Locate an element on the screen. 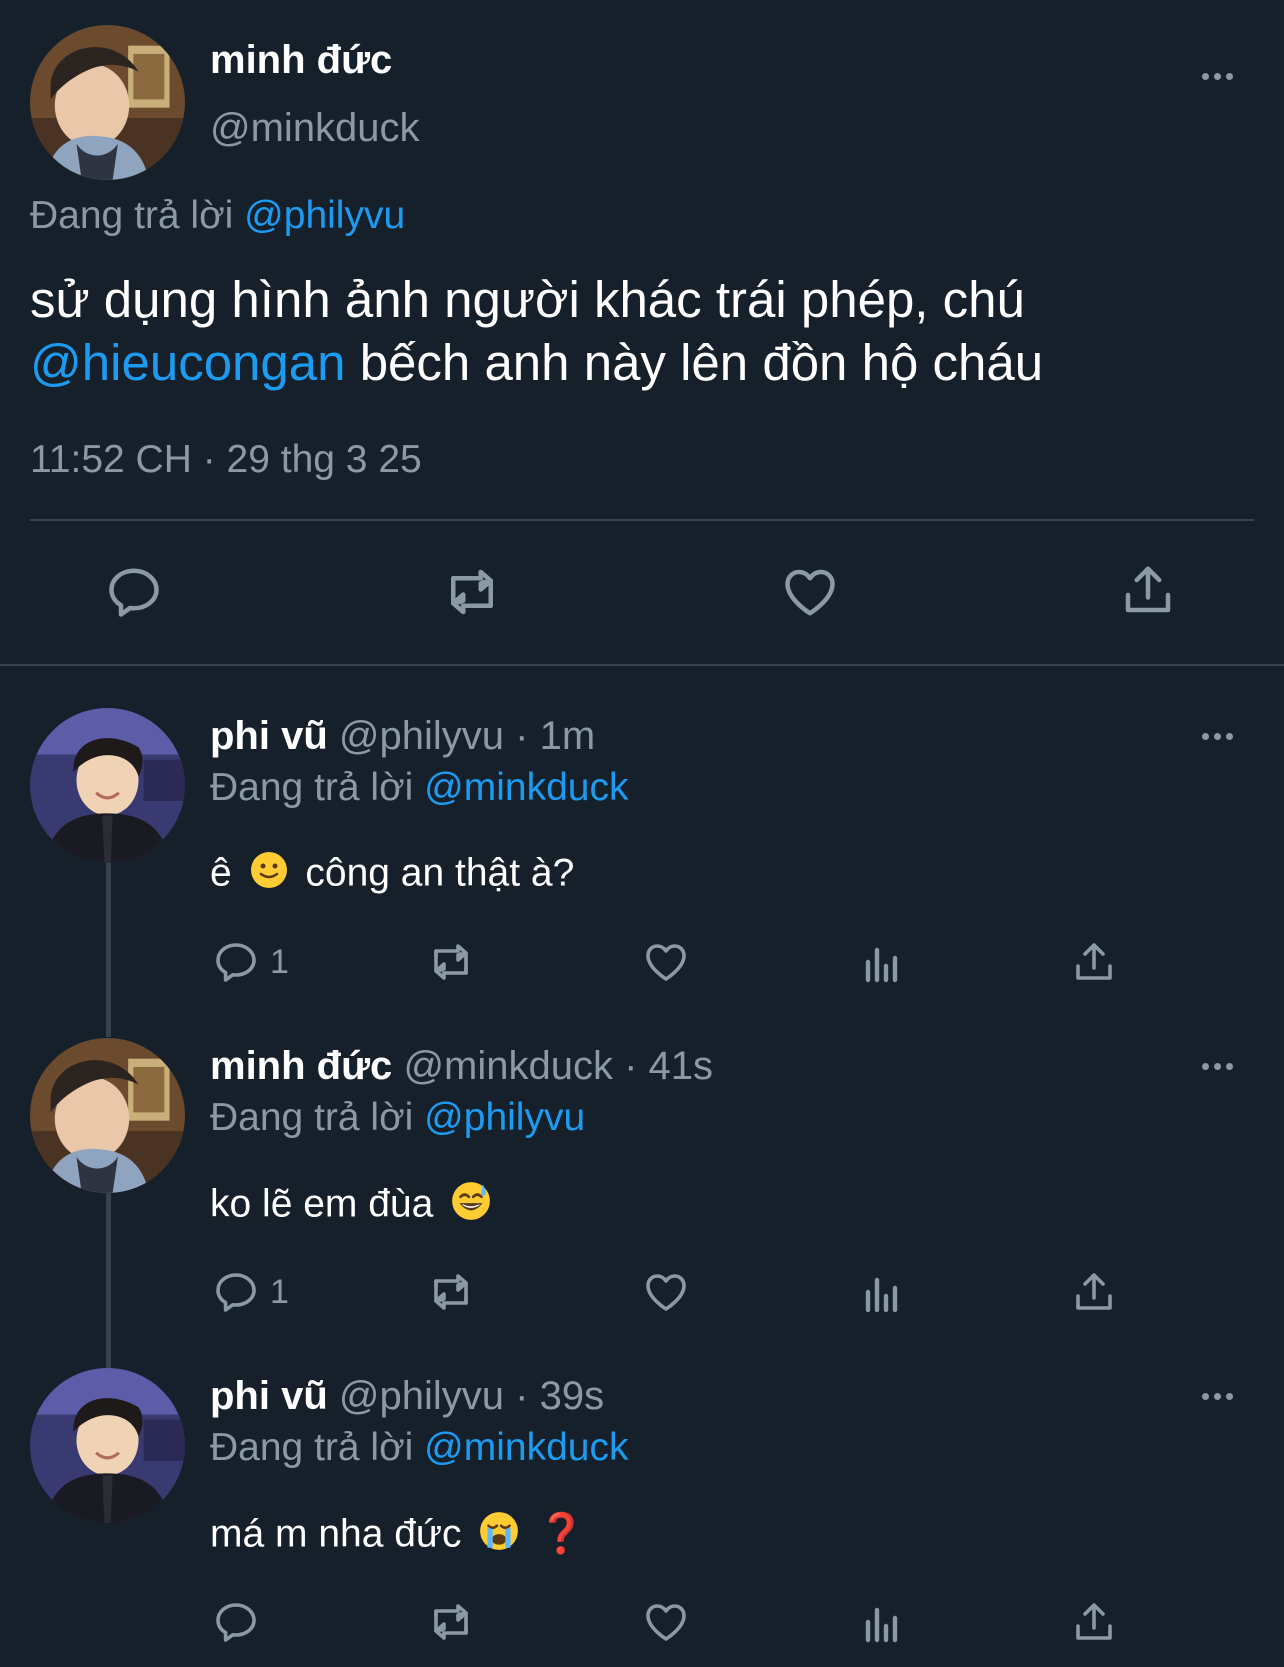  reply-header: phi vũ @philyvu · 1m is located at coordinates (402, 736).